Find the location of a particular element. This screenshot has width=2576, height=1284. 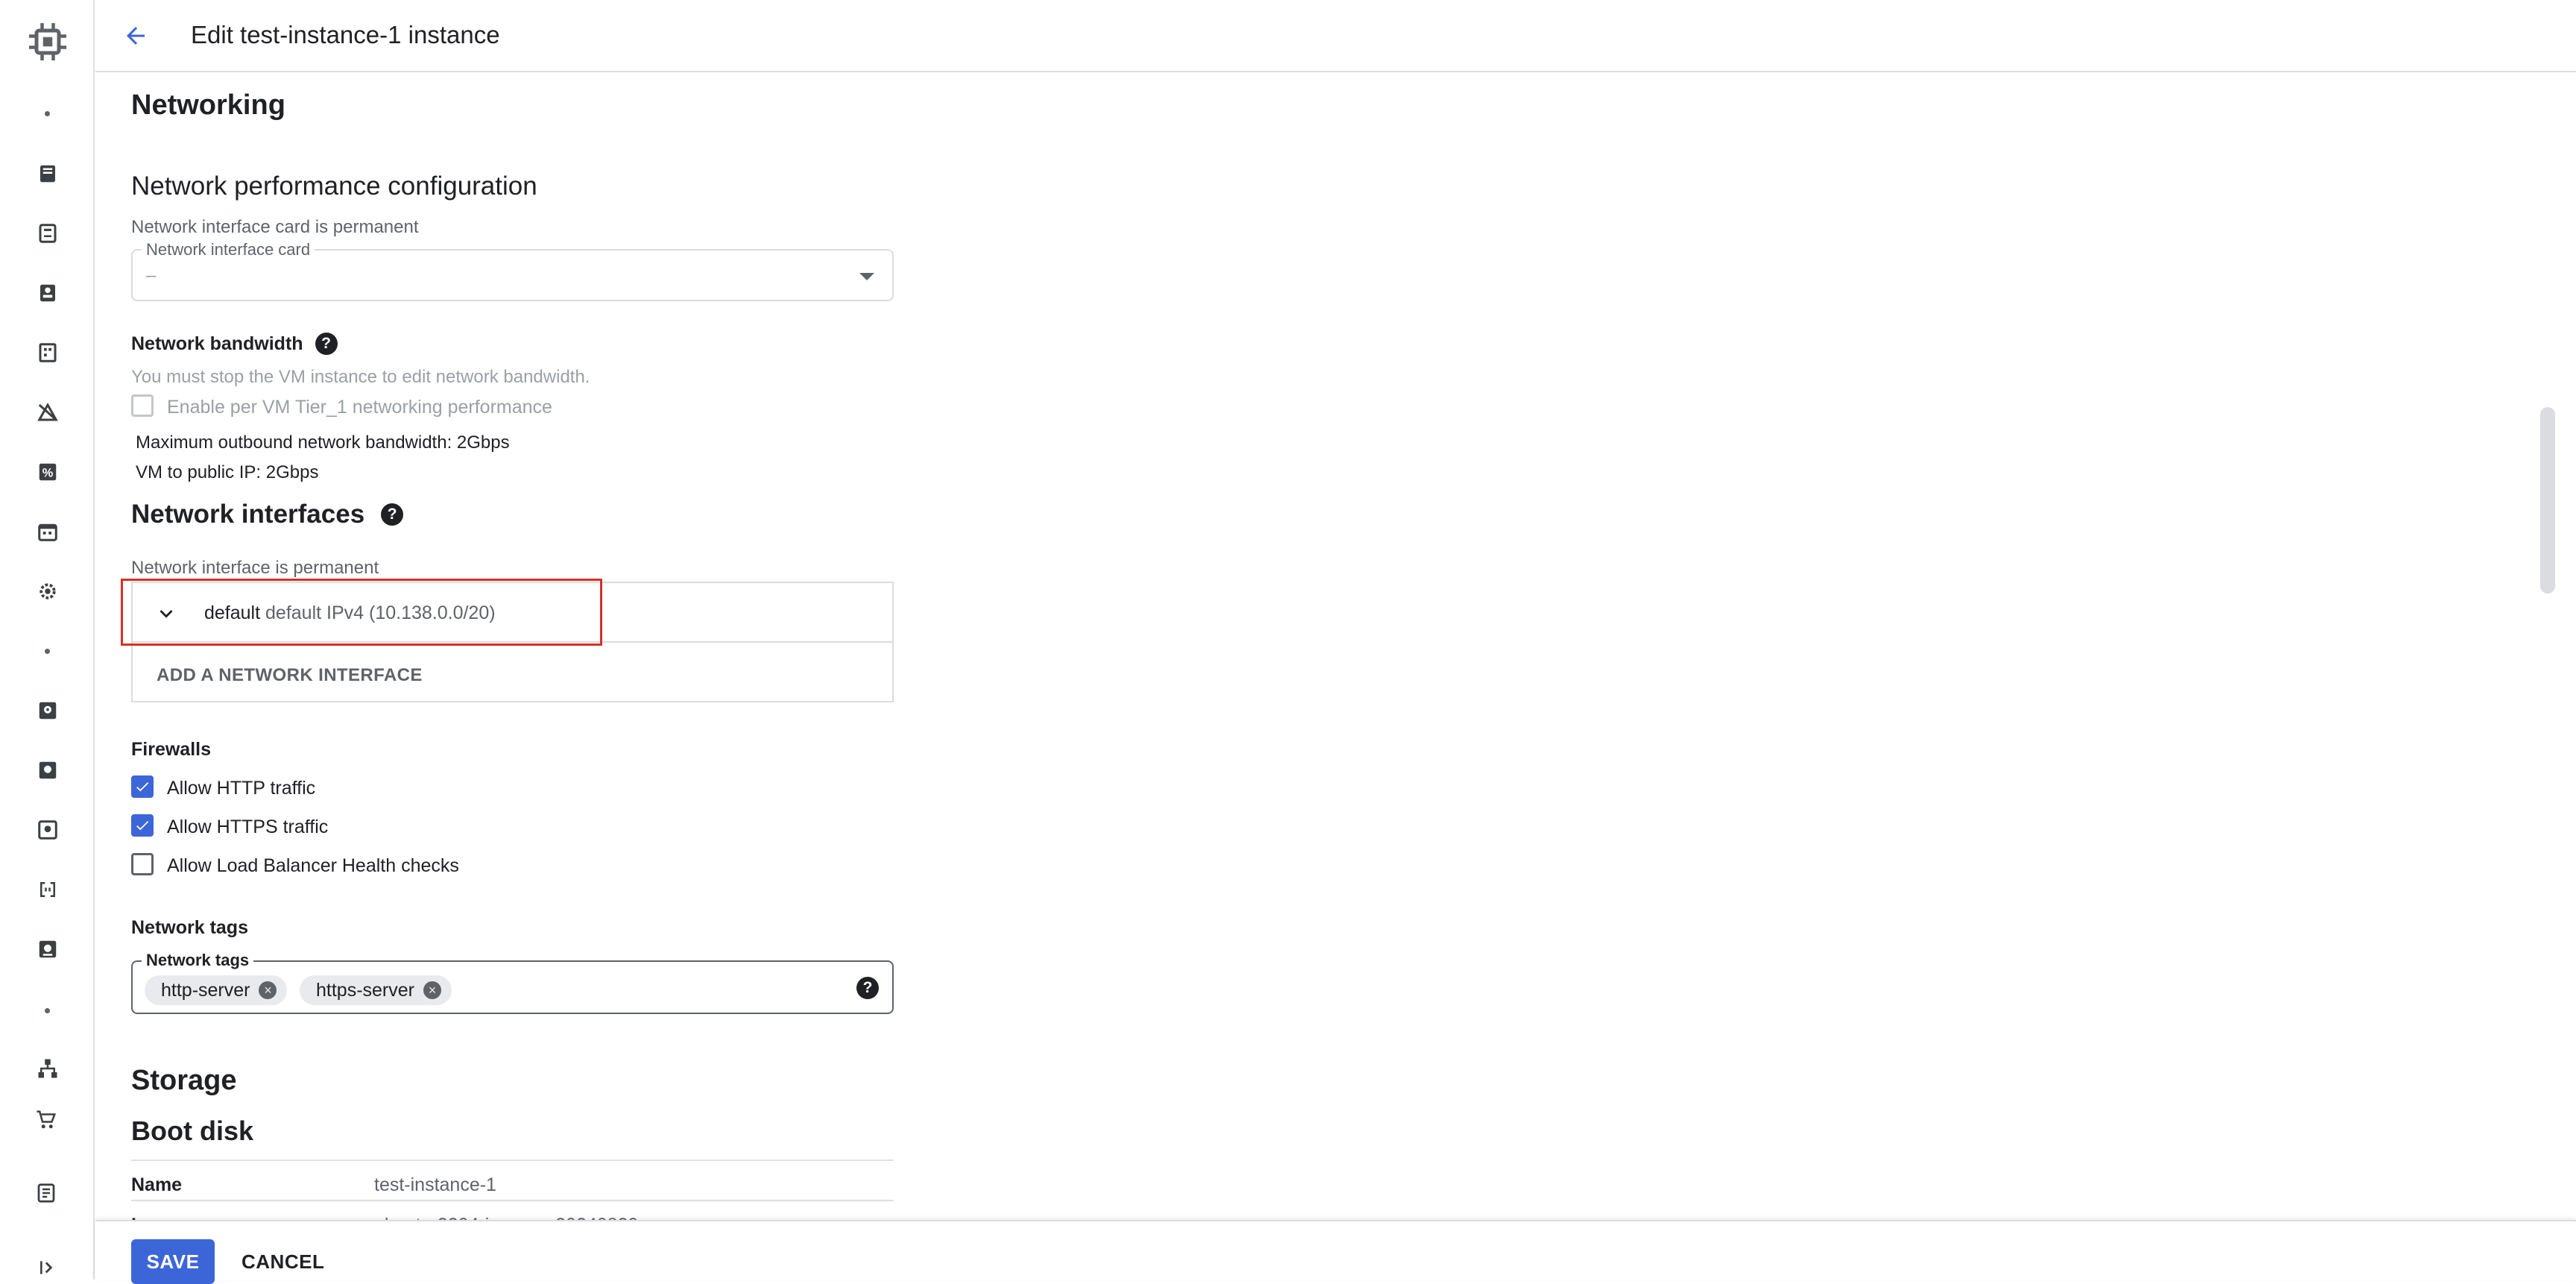

reservations-icon is located at coordinates (47, 531).